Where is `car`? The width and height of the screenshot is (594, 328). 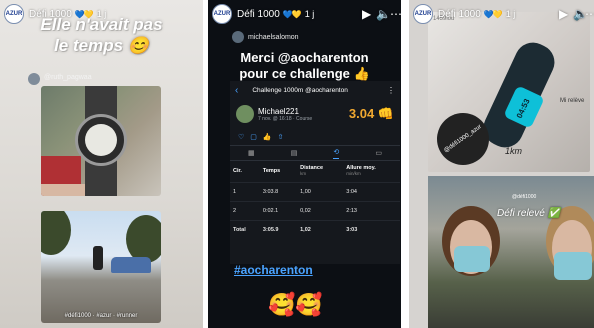 car is located at coordinates (131, 265).